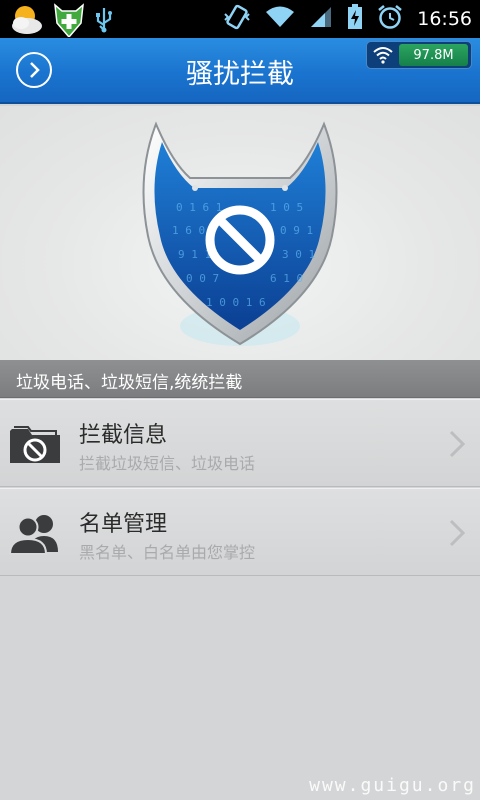  Describe the element at coordinates (298, 254) in the screenshot. I see `svg-text: 3 0 1` at that location.